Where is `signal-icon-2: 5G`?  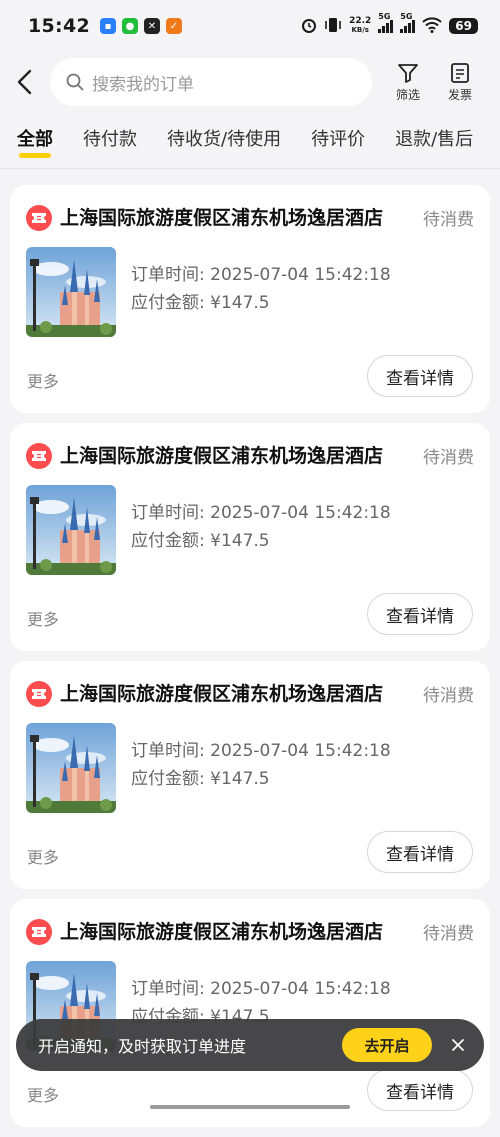 signal-icon-2: 5G is located at coordinates (408, 22).